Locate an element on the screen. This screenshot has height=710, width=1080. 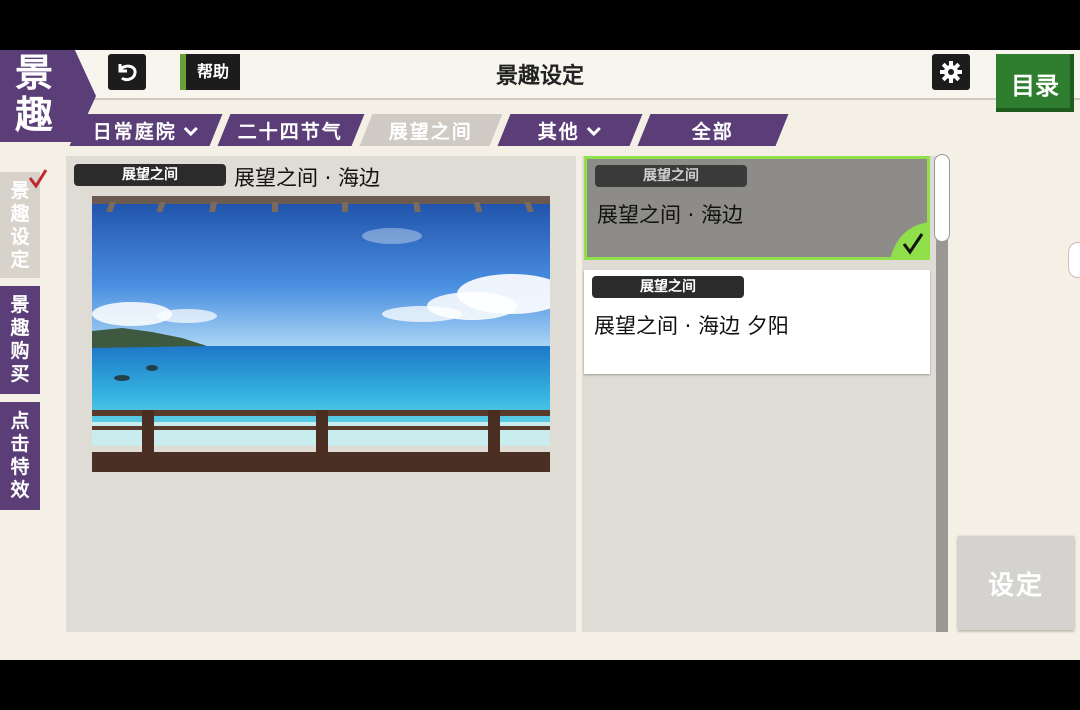
help-button: 帮助 is located at coordinates (210, 72).